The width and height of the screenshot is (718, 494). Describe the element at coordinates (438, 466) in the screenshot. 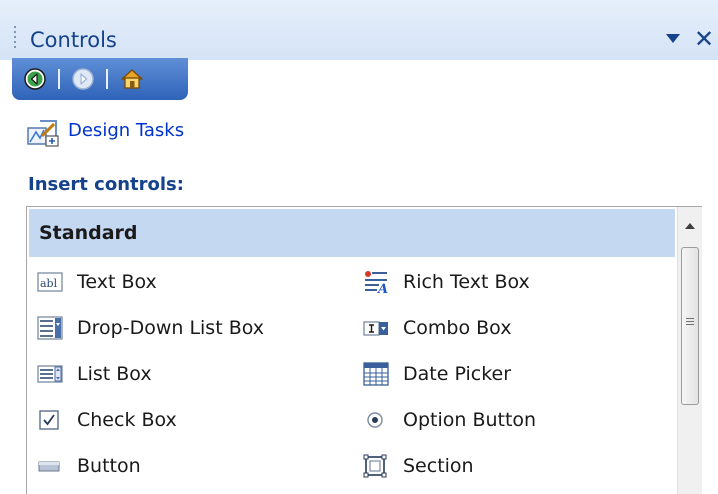

I see `control-label: Section` at that location.